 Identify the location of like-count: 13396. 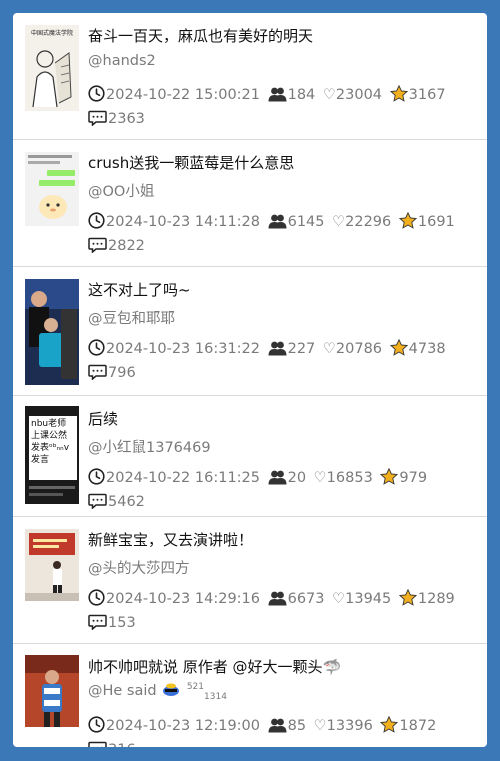
(349, 726).